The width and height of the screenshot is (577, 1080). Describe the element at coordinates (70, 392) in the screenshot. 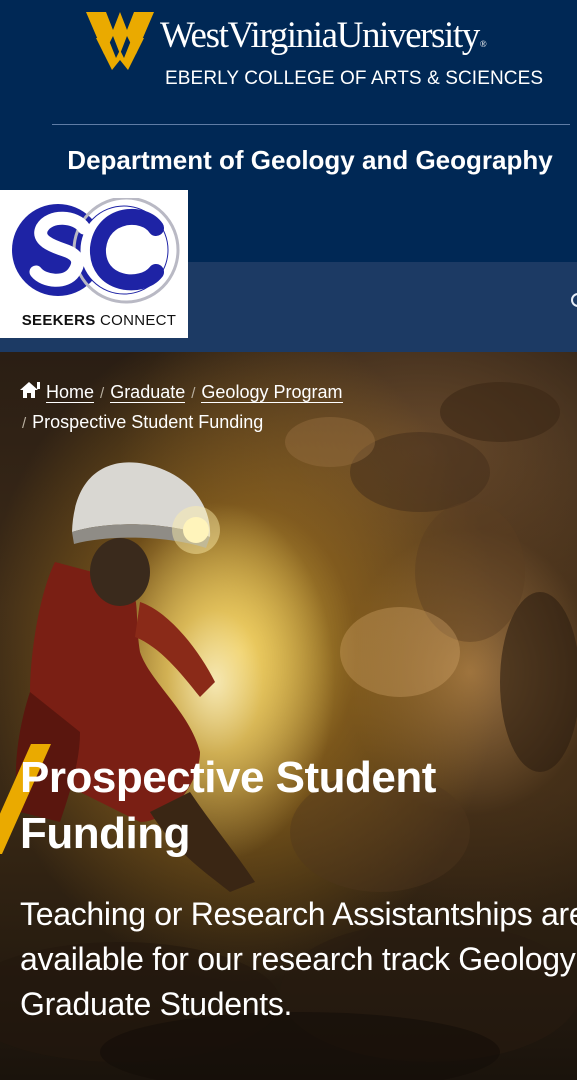

I see `breadcrumb-home-link: Home` at that location.